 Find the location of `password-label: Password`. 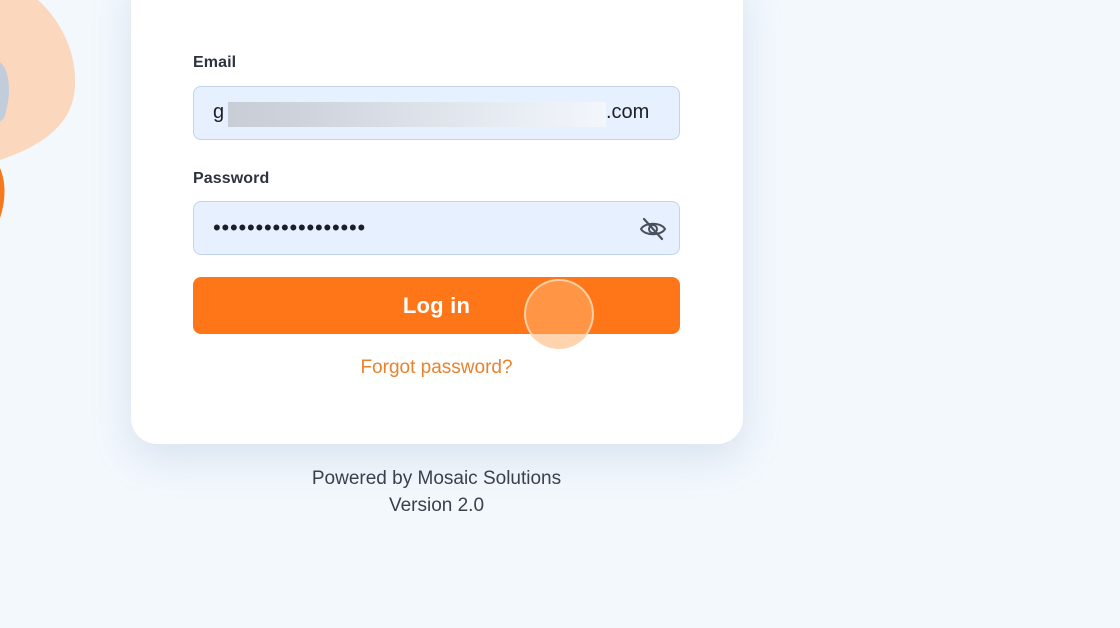

password-label: Password is located at coordinates (231, 178).